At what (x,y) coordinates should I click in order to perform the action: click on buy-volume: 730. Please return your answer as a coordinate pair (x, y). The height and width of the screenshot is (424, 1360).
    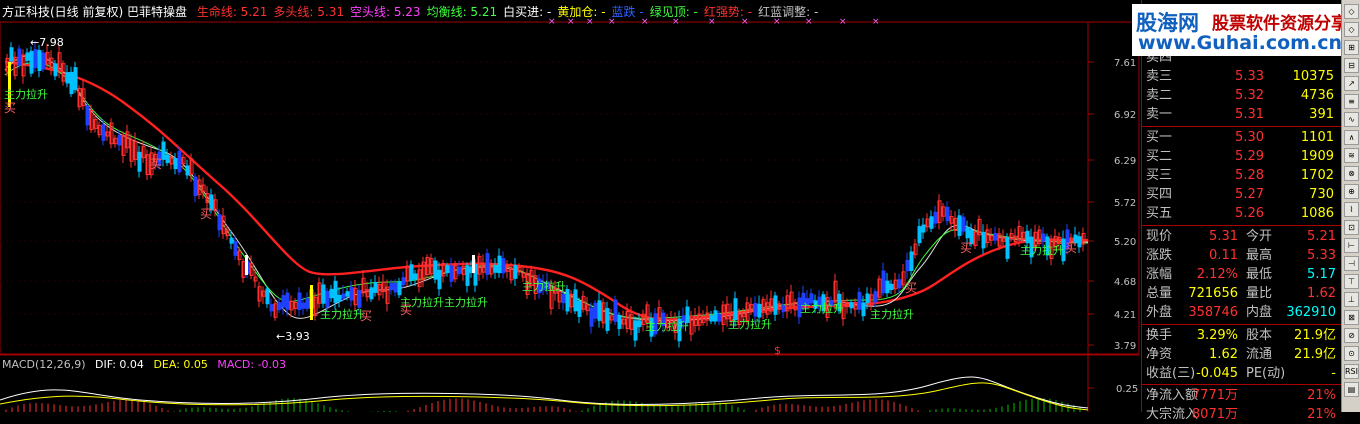
    Looking at the image, I should click on (1321, 194).